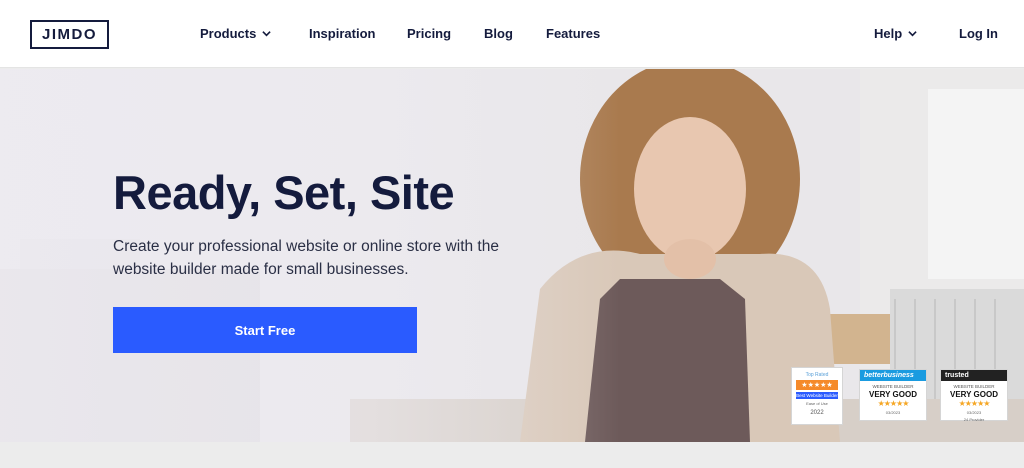 This screenshot has width=1024, height=468. I want to click on nav-pricing: Pricing, so click(429, 33).